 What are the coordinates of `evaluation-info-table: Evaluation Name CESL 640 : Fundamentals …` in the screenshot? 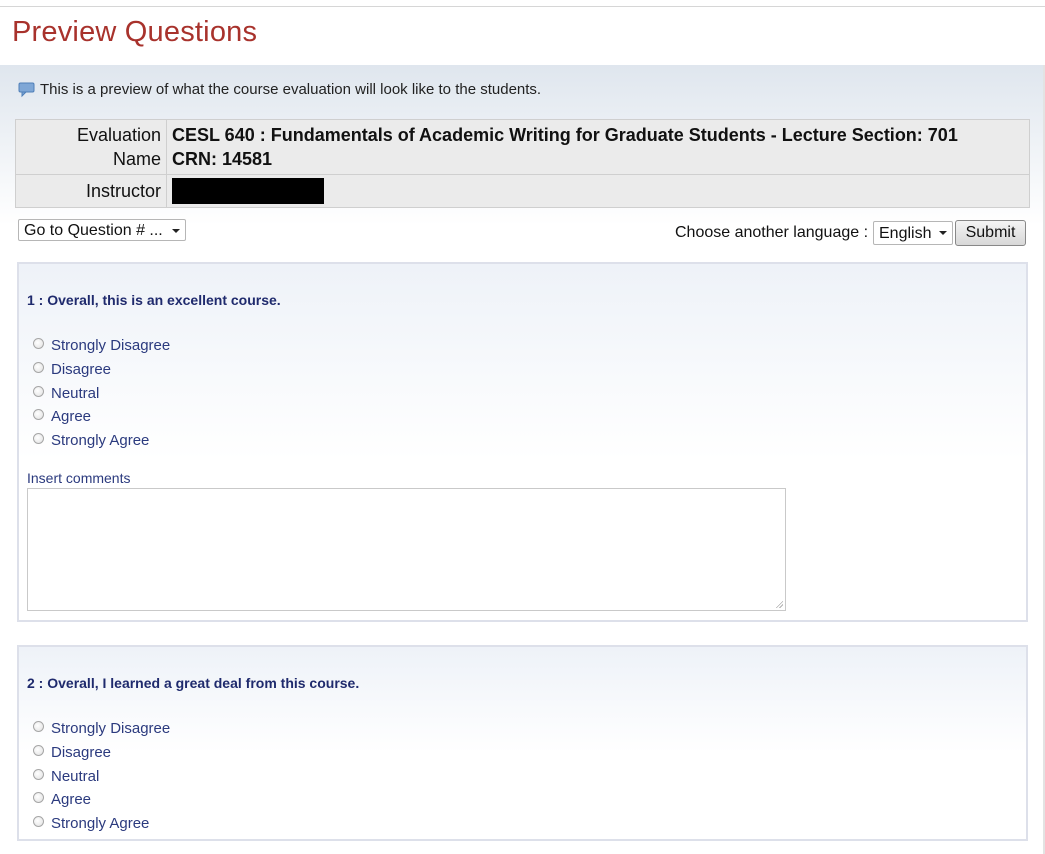 It's located at (522, 164).